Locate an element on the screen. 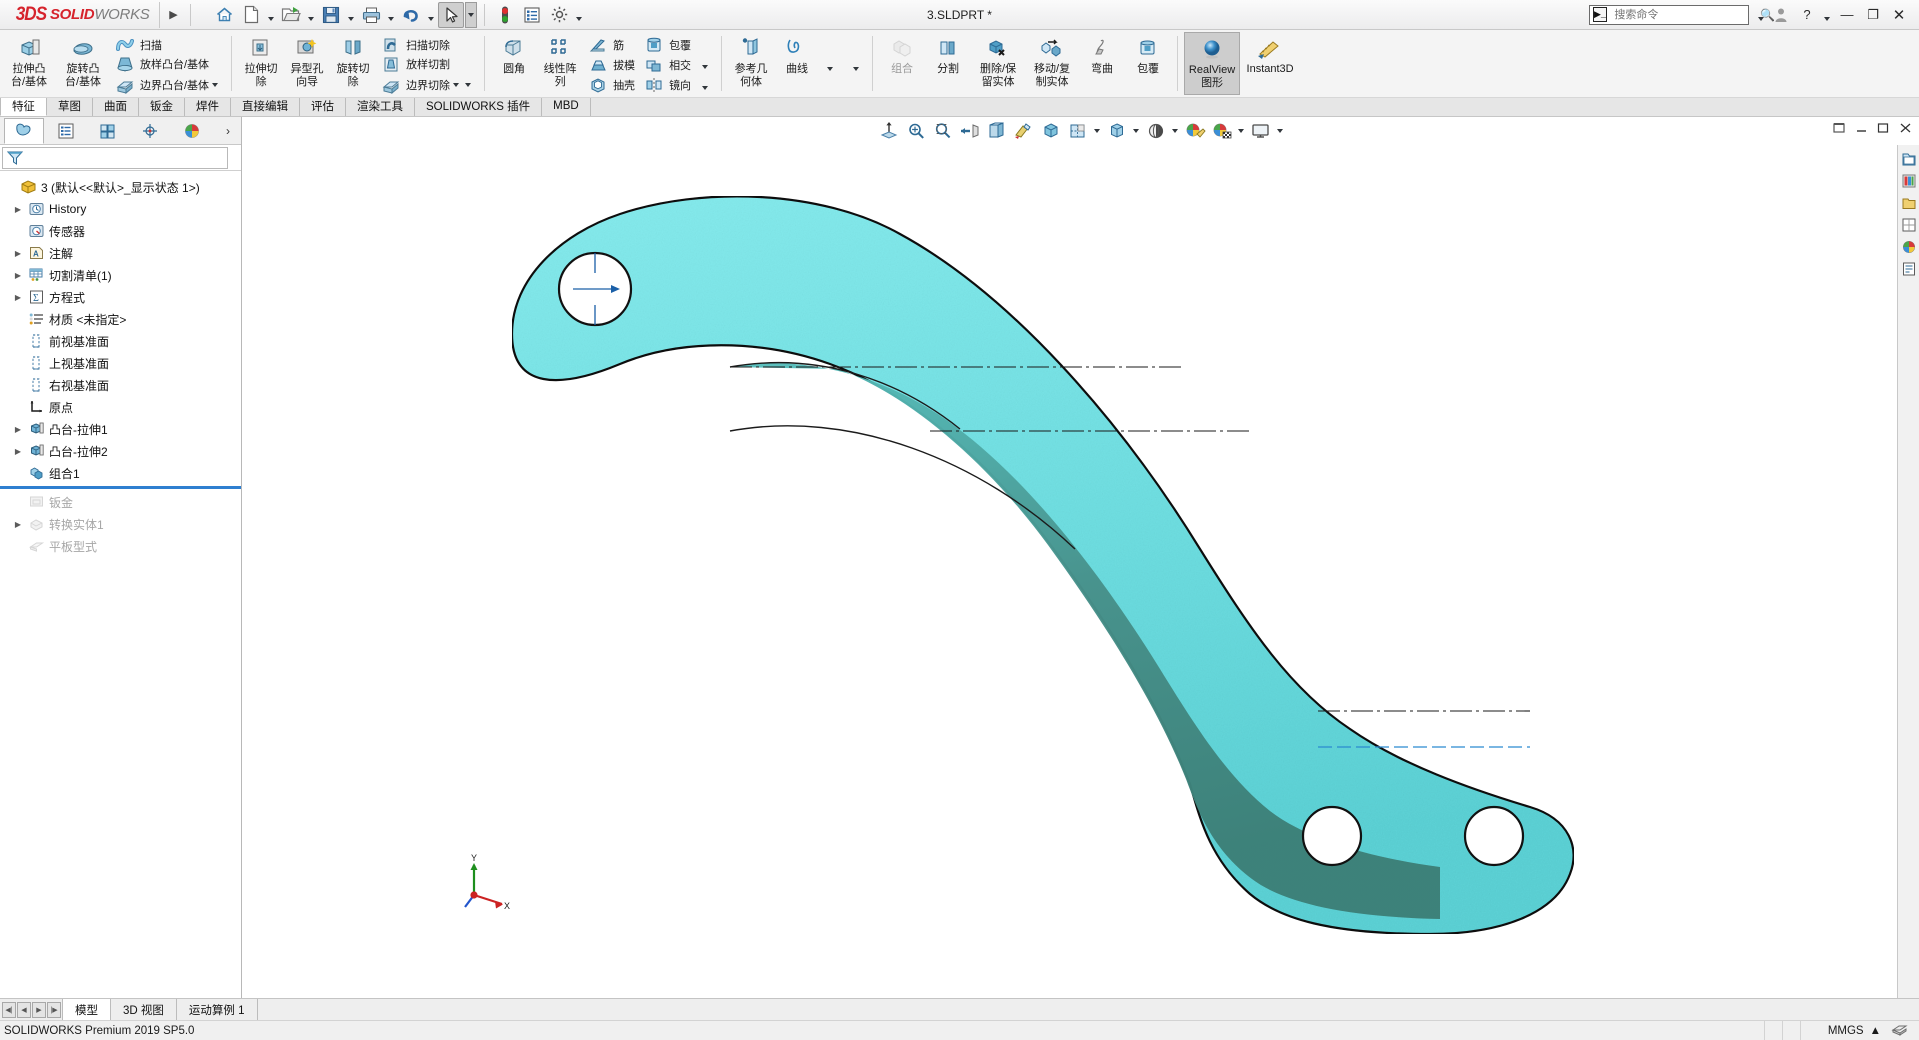  tree-item-front-plane: ▶ 前视基准面 is located at coordinates (120, 341).